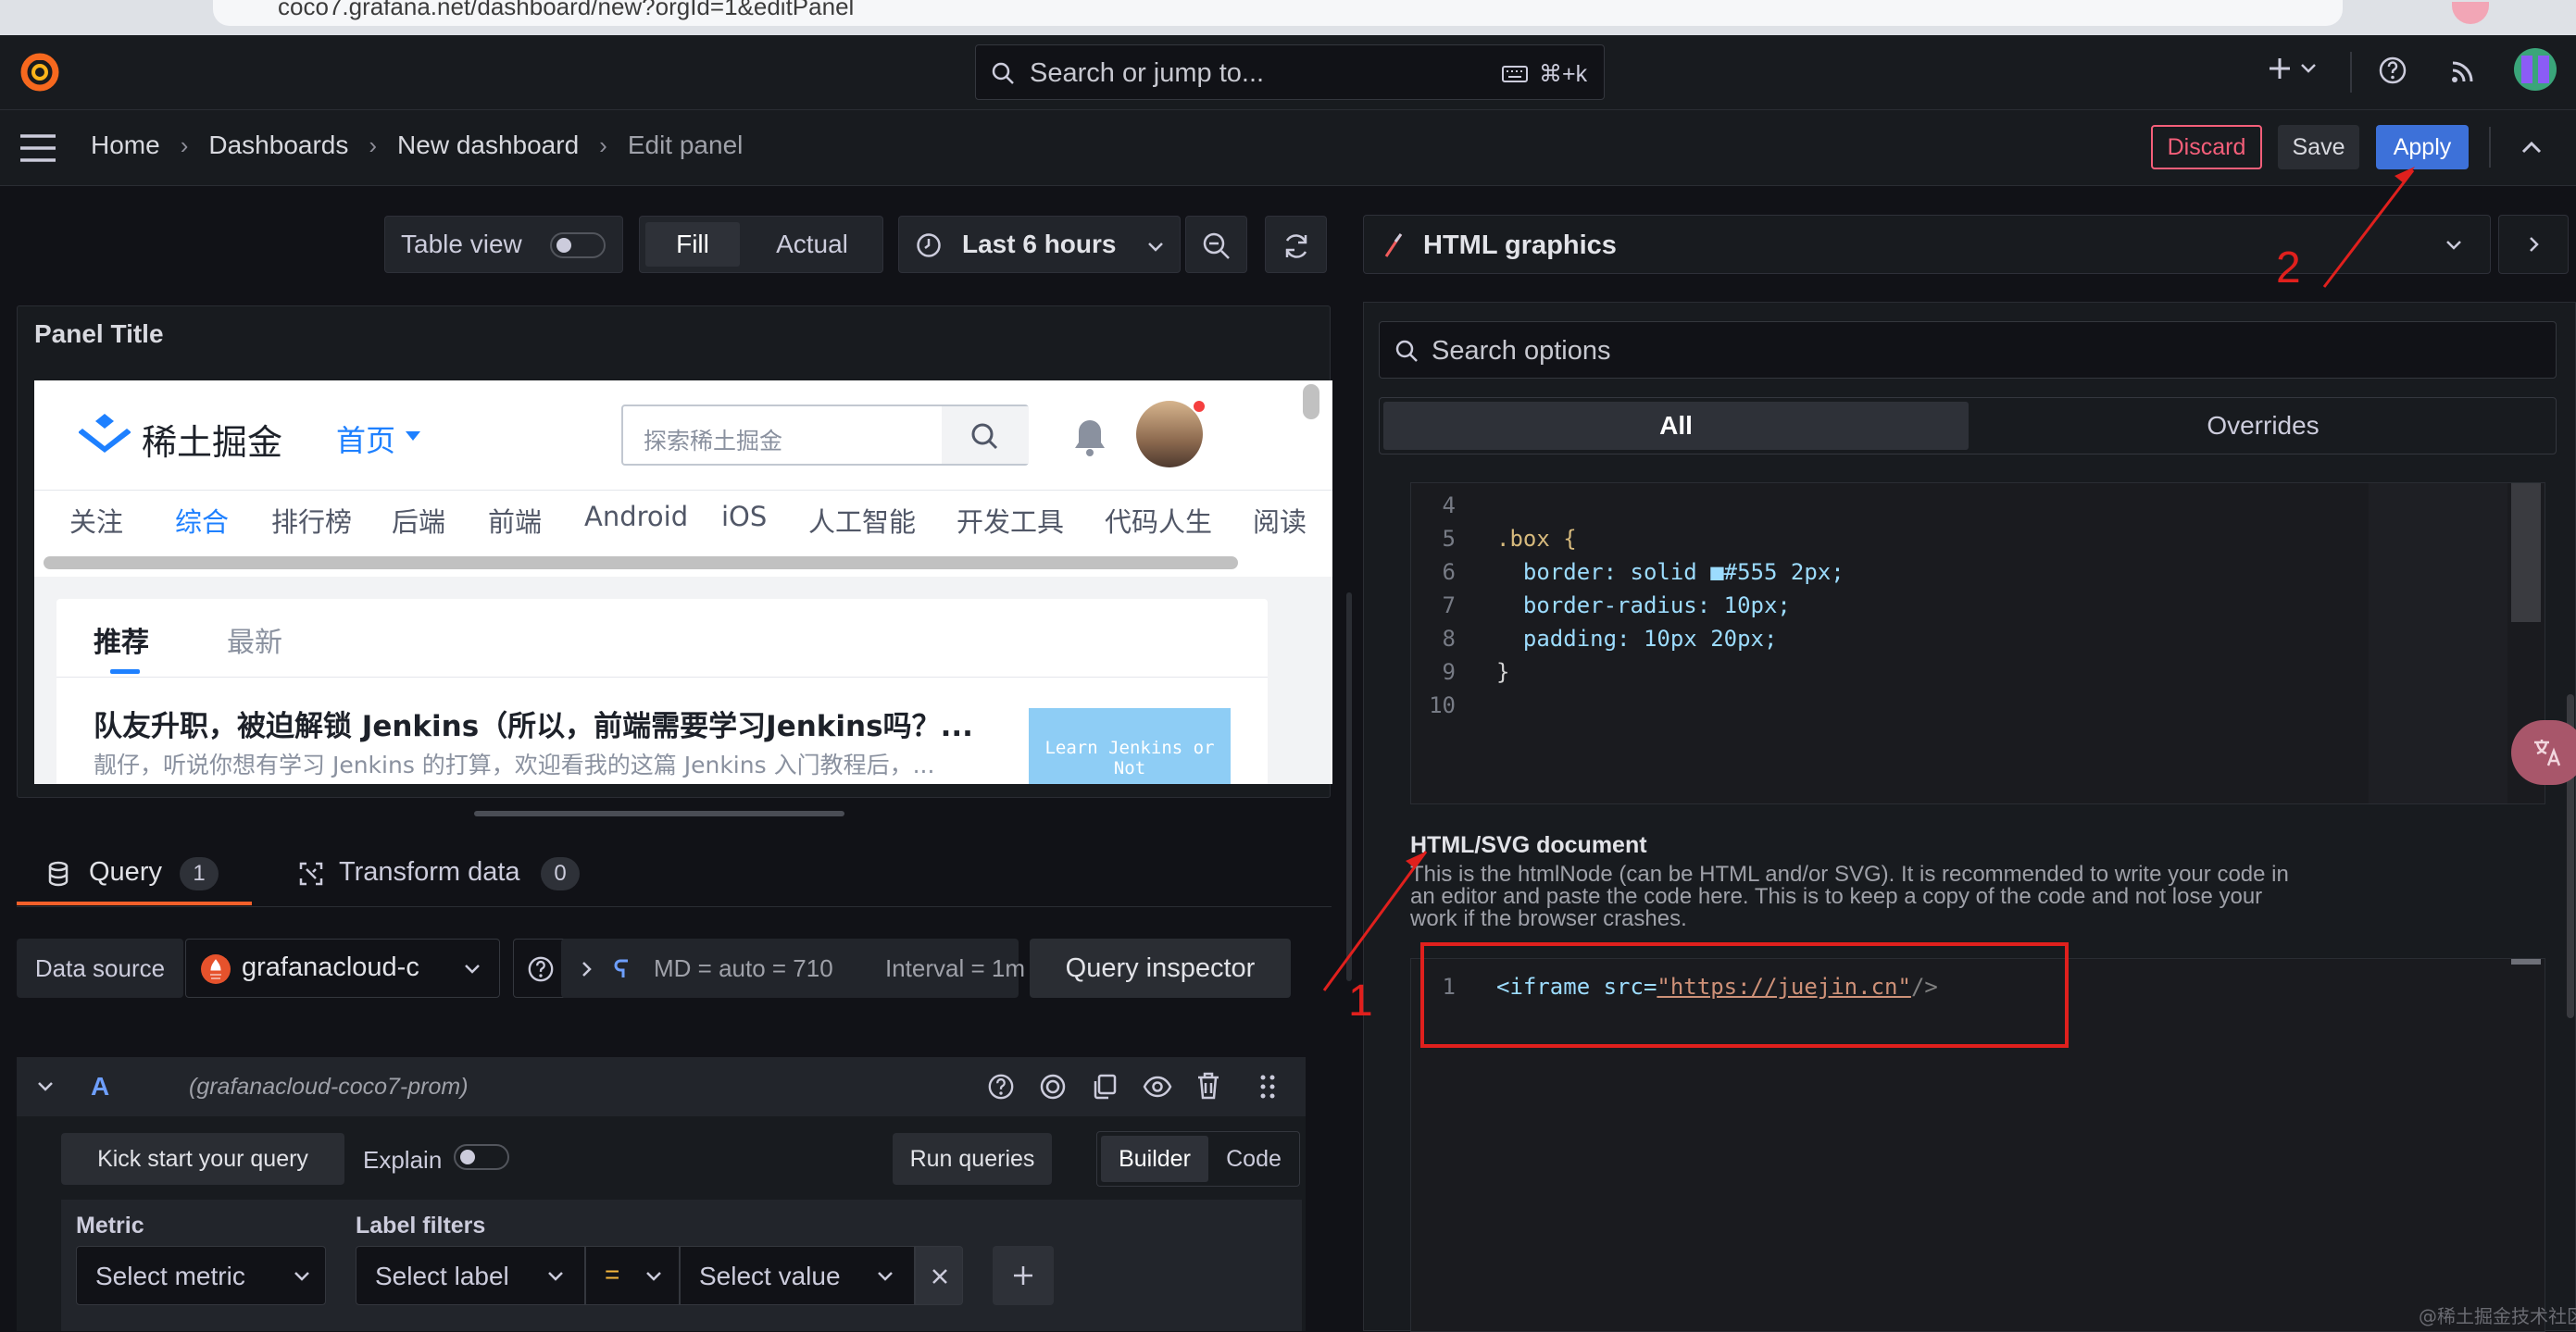  I want to click on metric-label: Metric, so click(110, 1226).